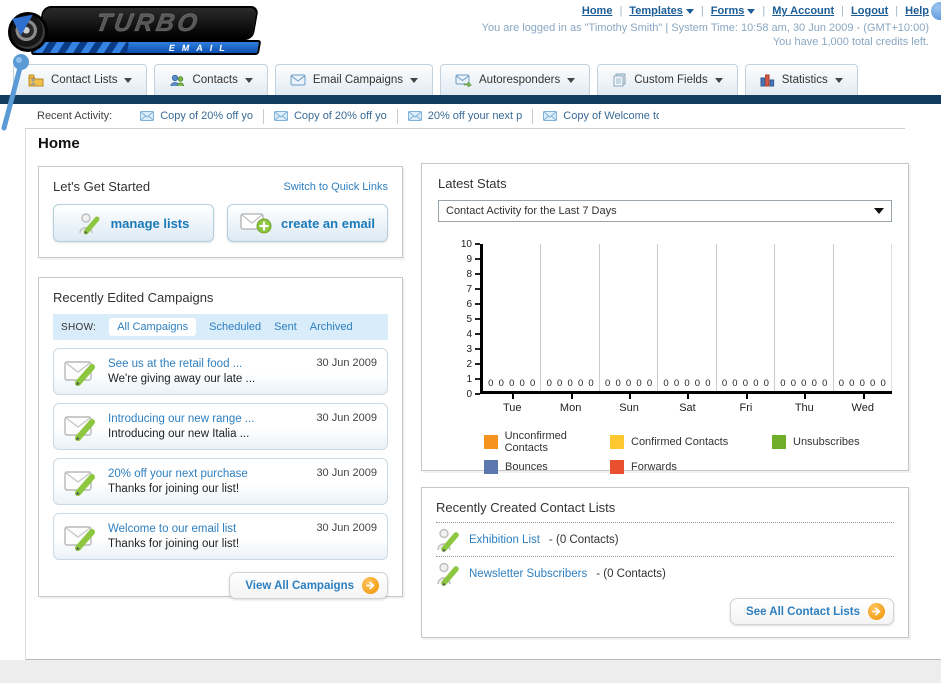 This screenshot has height=683, width=941. Describe the element at coordinates (665, 573) in the screenshot. I see `contact-list-row: Newsletter Subscribers - (0 Contacts)` at that location.